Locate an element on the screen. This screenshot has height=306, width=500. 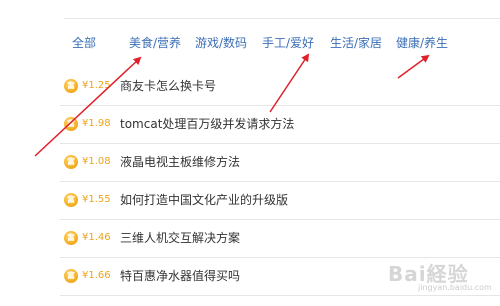
category-tabs: 全部 美食/营养 游戏/数码 手工/爱好 生活/家居 健康/养生 is located at coordinates (250, 43).